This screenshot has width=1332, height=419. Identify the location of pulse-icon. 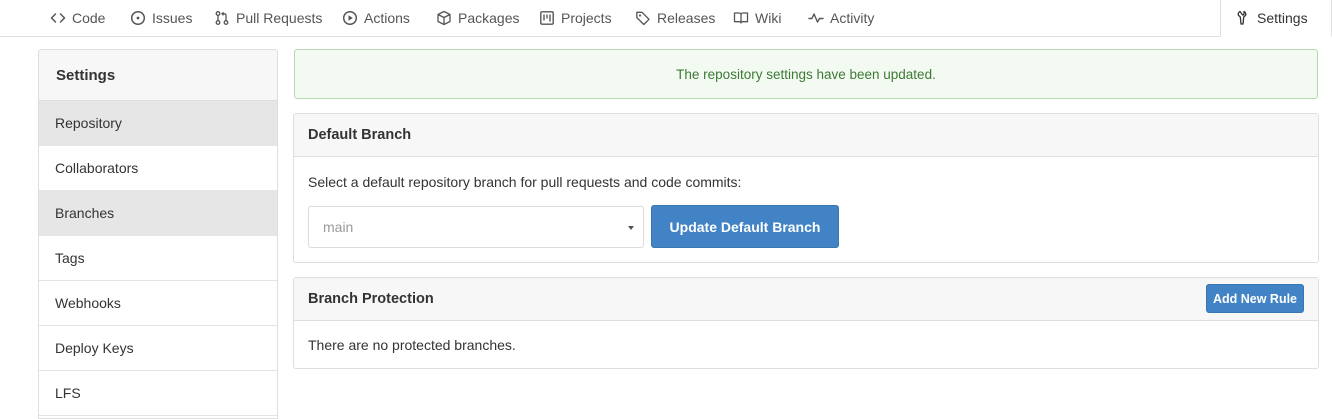
(816, 18).